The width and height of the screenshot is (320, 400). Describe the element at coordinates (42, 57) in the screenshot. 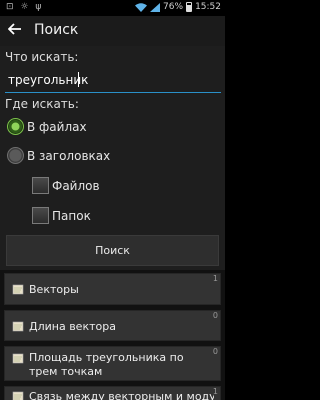

I see `what-label: Что искать:` at that location.